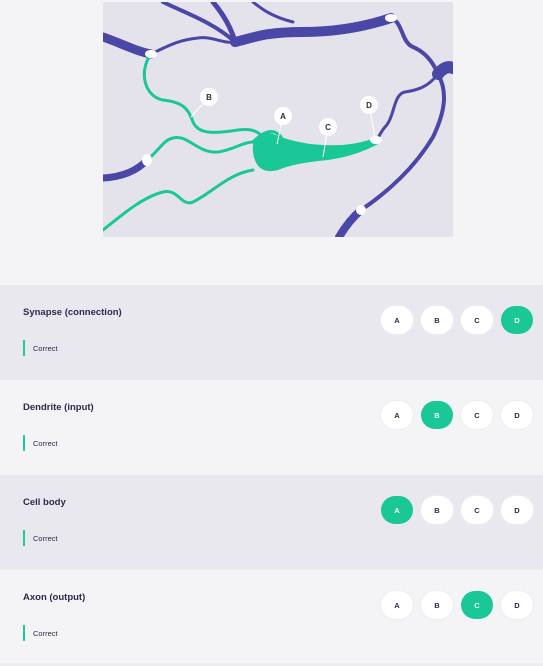 Image resolution: width=543 pixels, height=666 pixels. Describe the element at coordinates (54, 597) in the screenshot. I see `question-title: Axon (output)` at that location.